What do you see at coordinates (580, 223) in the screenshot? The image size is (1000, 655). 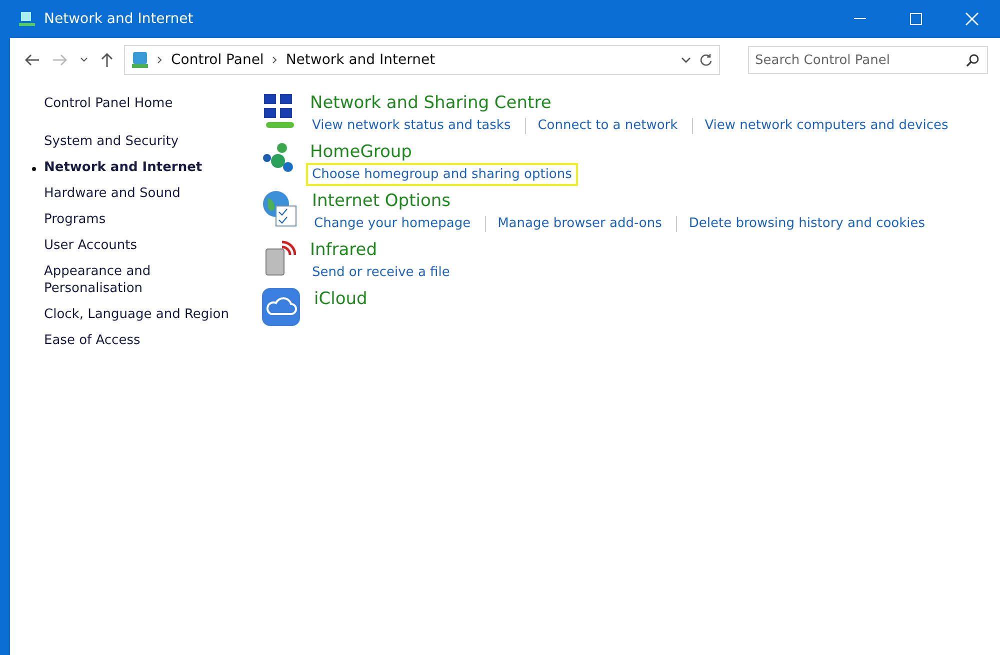 I see `task-link: Manage browser add-ons` at bounding box center [580, 223].